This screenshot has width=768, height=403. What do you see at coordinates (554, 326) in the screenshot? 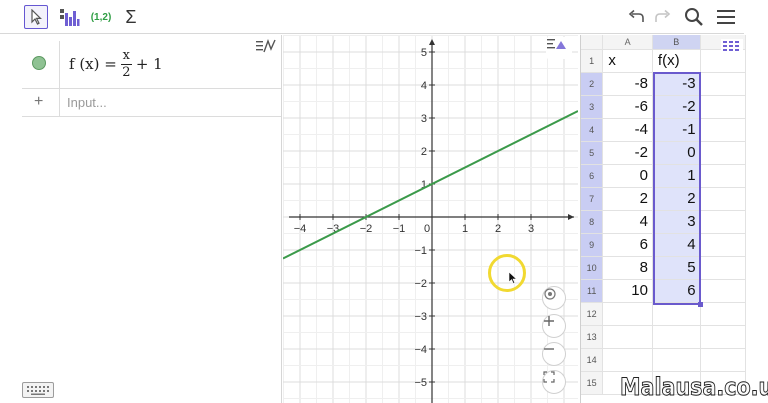
I see `zoom-in-button` at bounding box center [554, 326].